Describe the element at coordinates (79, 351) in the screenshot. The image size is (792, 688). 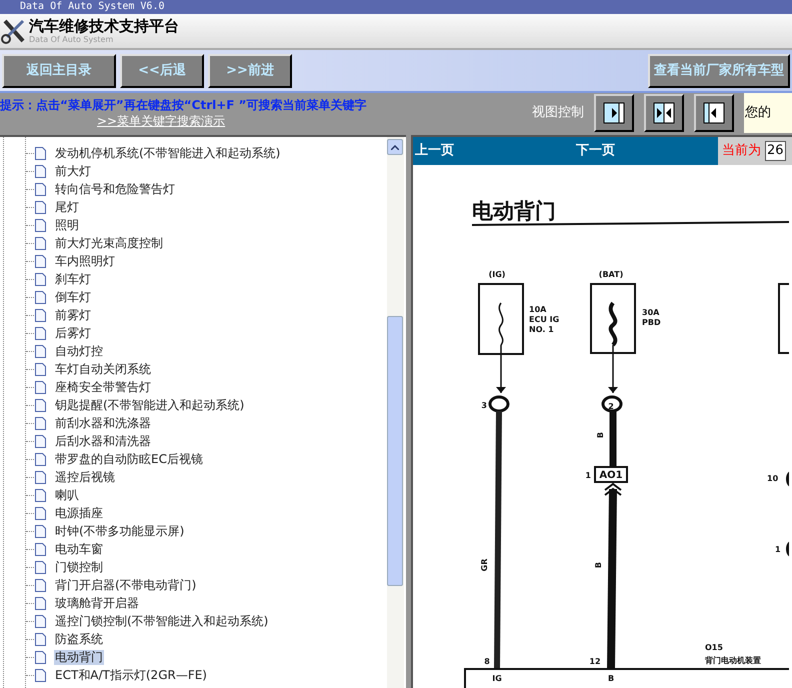
I see `tree-item: 自动灯控` at that location.